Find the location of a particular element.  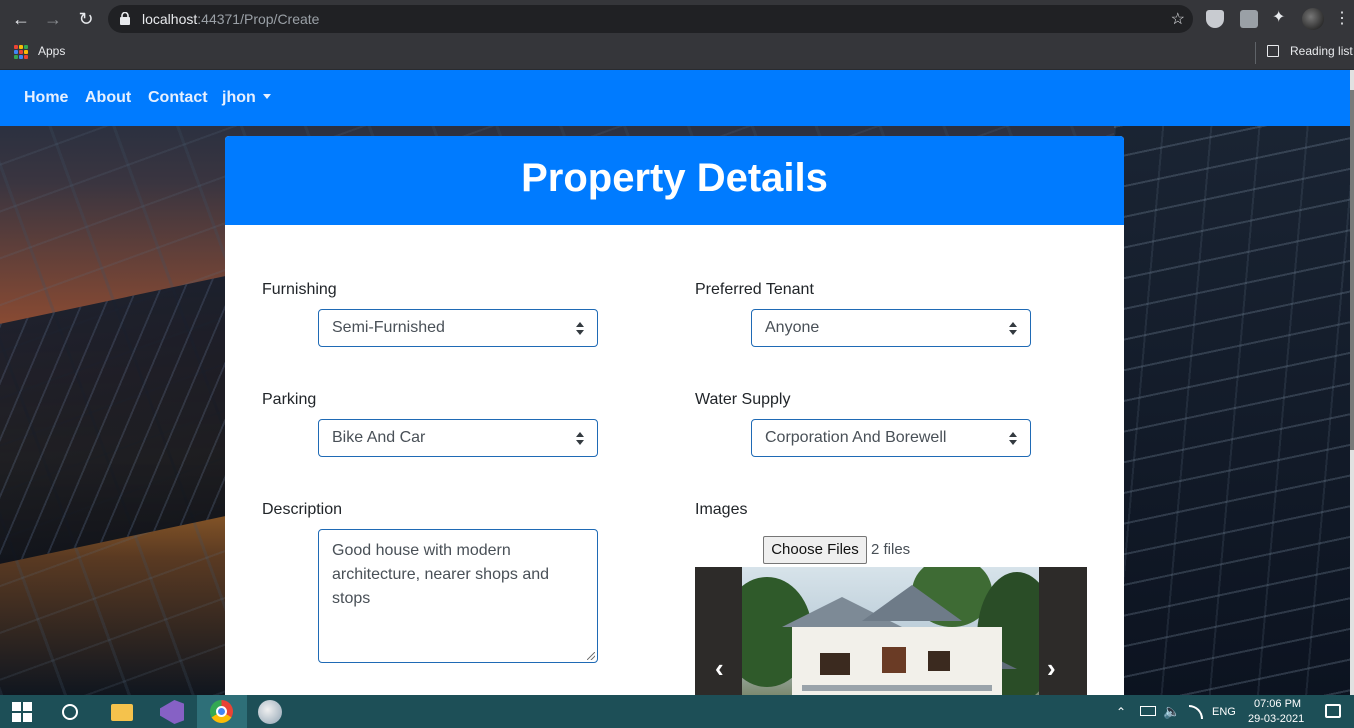

parking-label: Parking is located at coordinates (289, 399).